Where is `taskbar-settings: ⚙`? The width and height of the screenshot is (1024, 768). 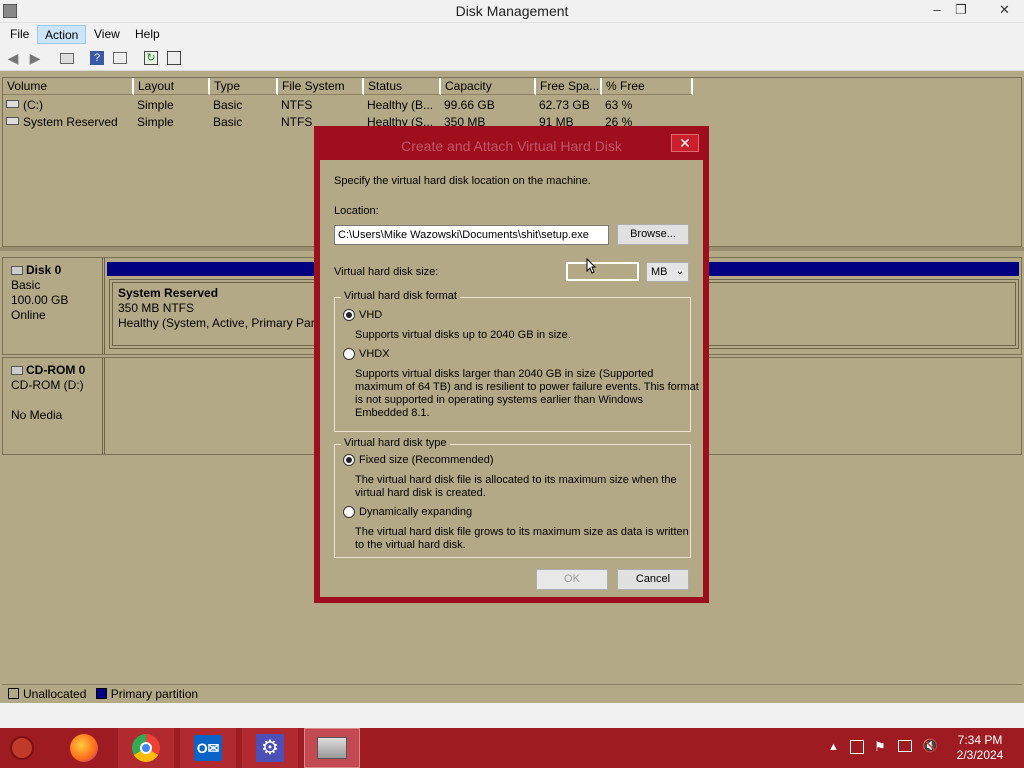
taskbar-settings: ⚙ is located at coordinates (270, 748).